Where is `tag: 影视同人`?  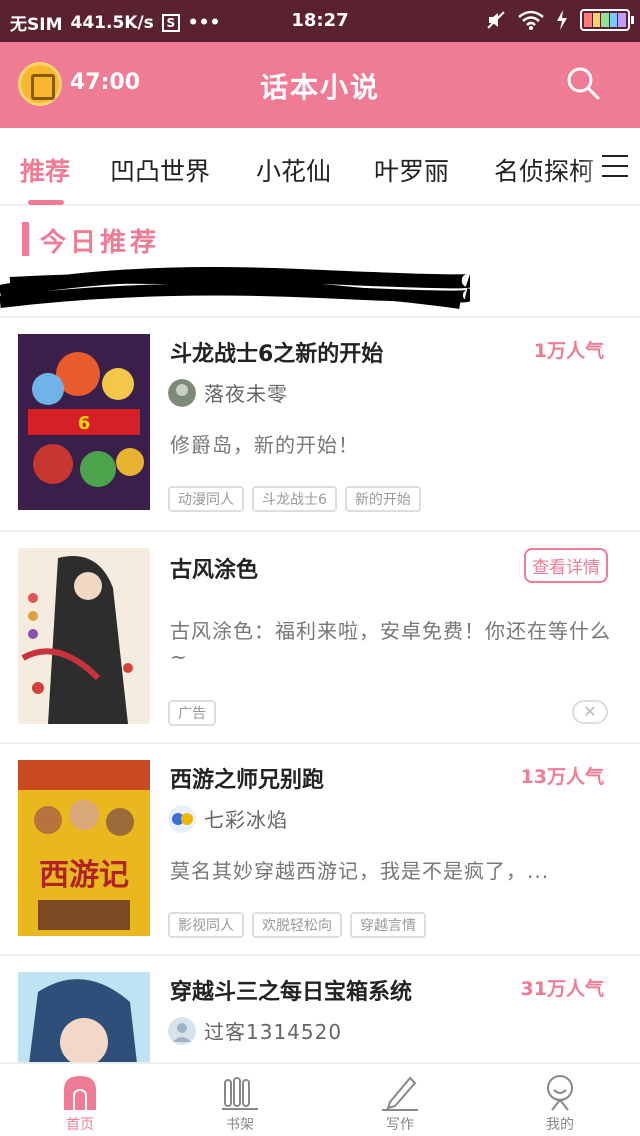
tag: 影视同人 is located at coordinates (206, 925).